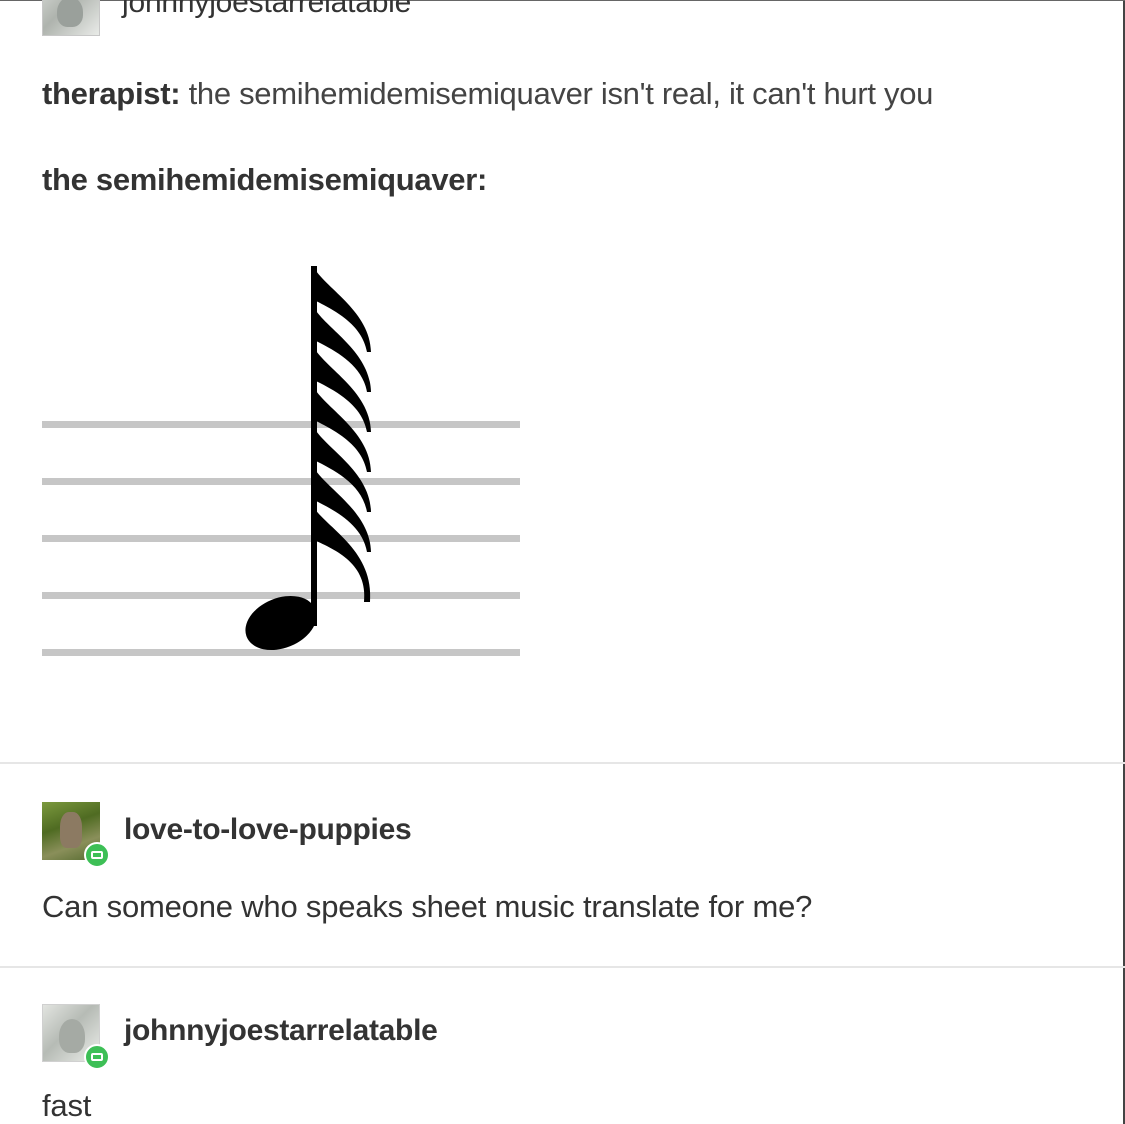 Image resolution: width=1125 pixels, height=1124 pixels. I want to click on character-figure, so click(72, 1036).